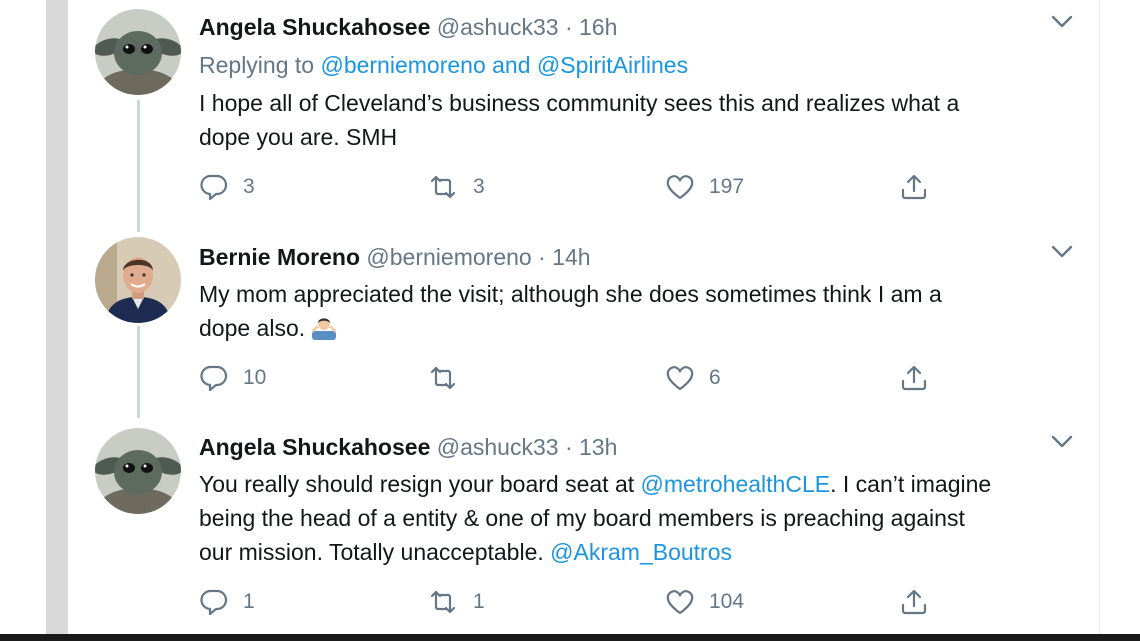 This screenshot has width=1140, height=641. I want to click on mention-link: @Akram_Boutros, so click(641, 552).